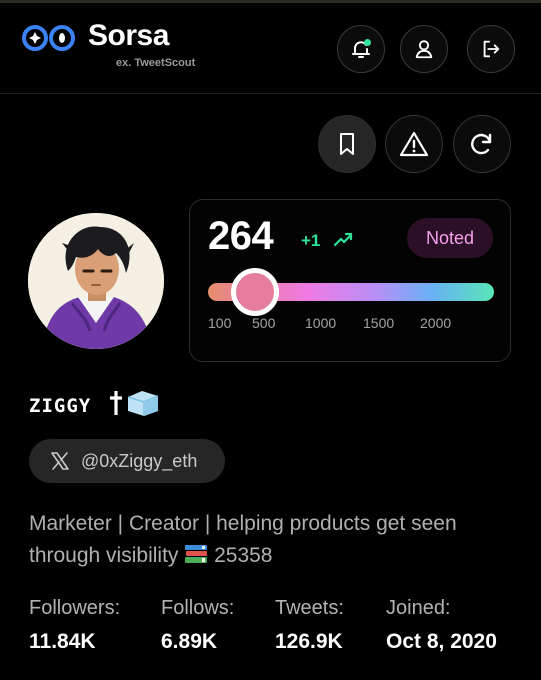 This screenshot has width=541, height=680. Describe the element at coordinates (264, 323) in the screenshot. I see `score-tick-label: 500` at that location.